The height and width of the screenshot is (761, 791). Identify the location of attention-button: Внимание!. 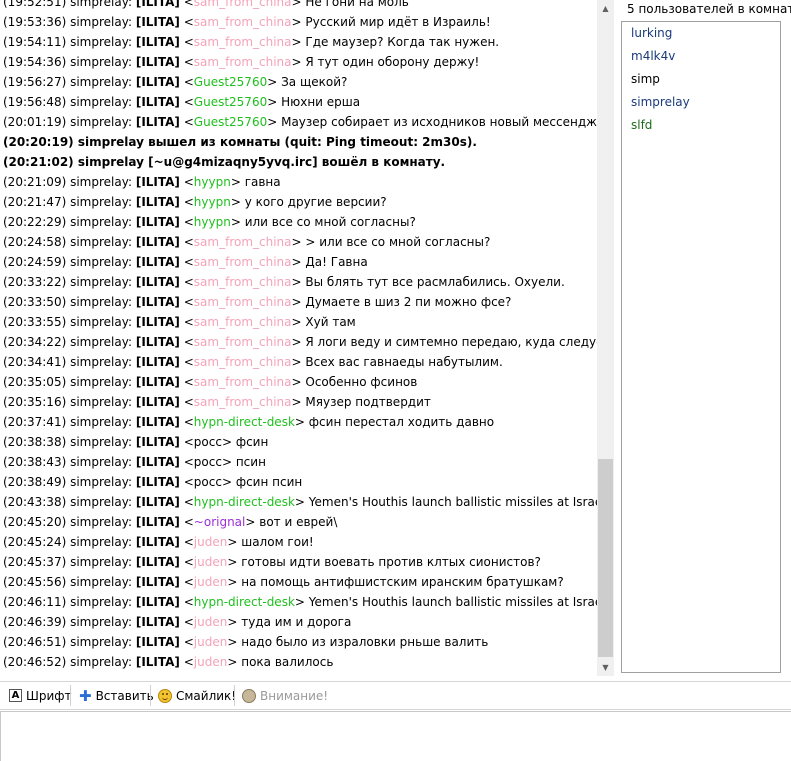
(285, 695).